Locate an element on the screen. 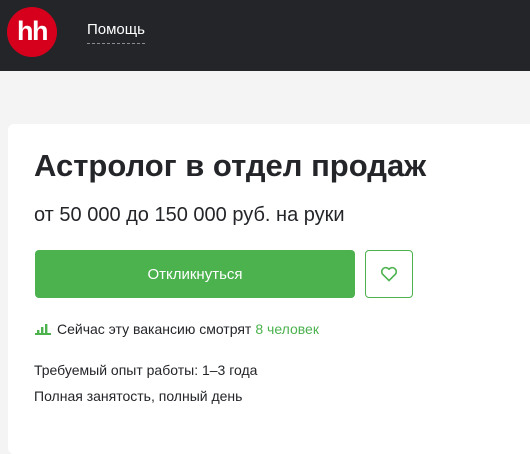 The height and width of the screenshot is (454, 530). favorite-button is located at coordinates (389, 274).